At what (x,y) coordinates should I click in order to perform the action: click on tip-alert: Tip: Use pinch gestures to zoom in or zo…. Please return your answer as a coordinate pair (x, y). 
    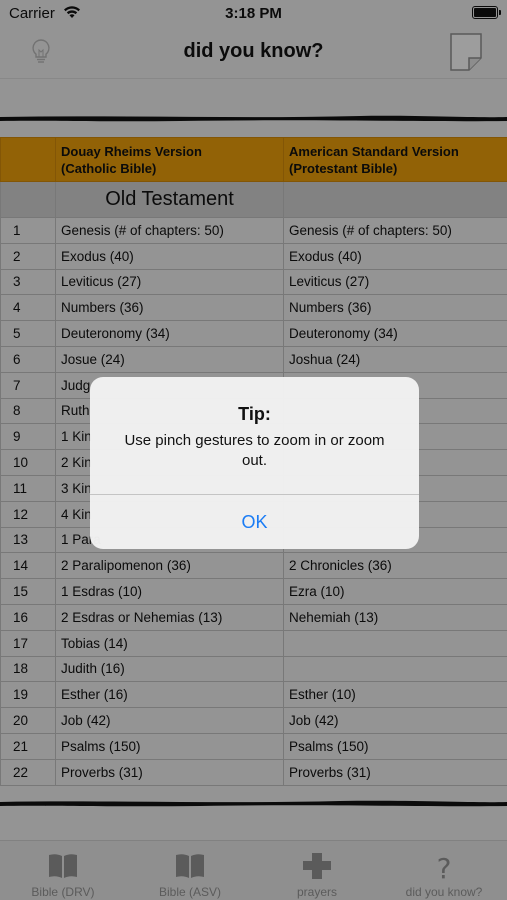
    Looking at the image, I should click on (254, 463).